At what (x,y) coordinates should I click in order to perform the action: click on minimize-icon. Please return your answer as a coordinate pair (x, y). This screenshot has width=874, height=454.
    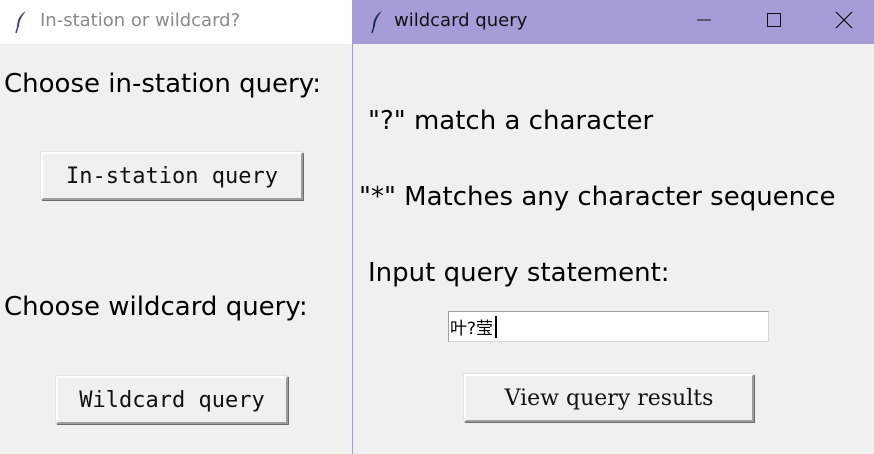
    Looking at the image, I should click on (704, 20).